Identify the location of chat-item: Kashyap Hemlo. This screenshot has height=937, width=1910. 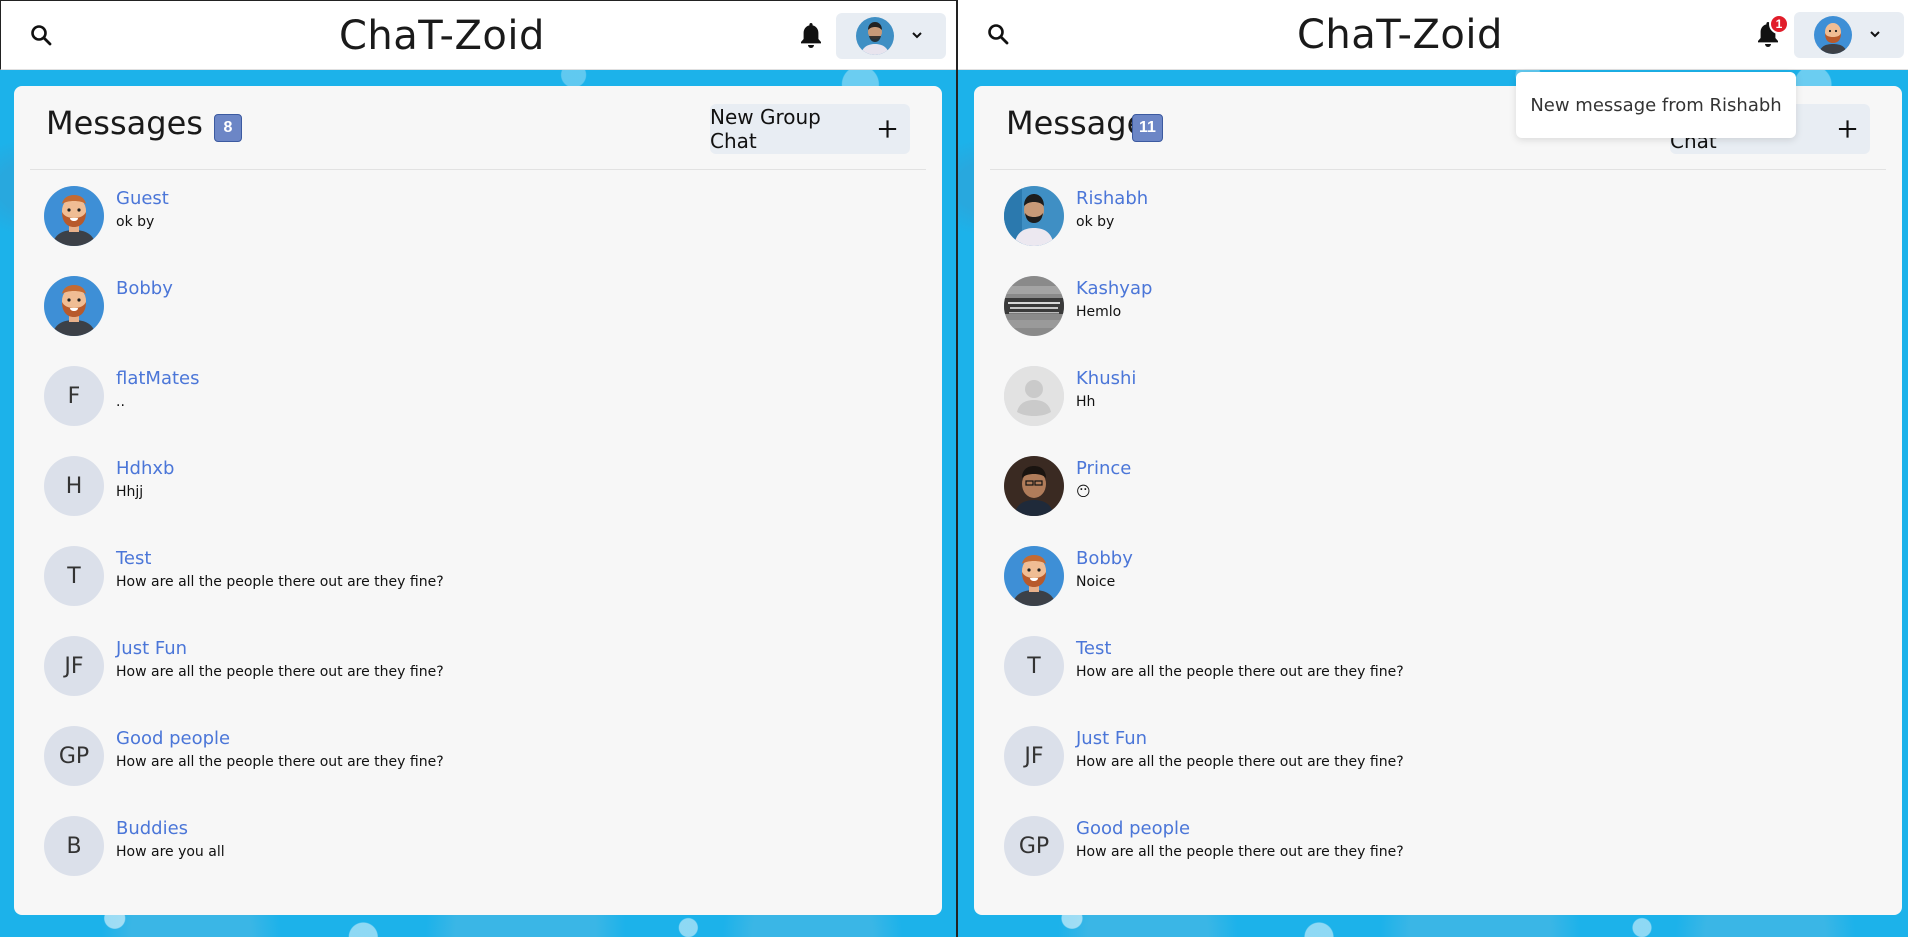
(1443, 321).